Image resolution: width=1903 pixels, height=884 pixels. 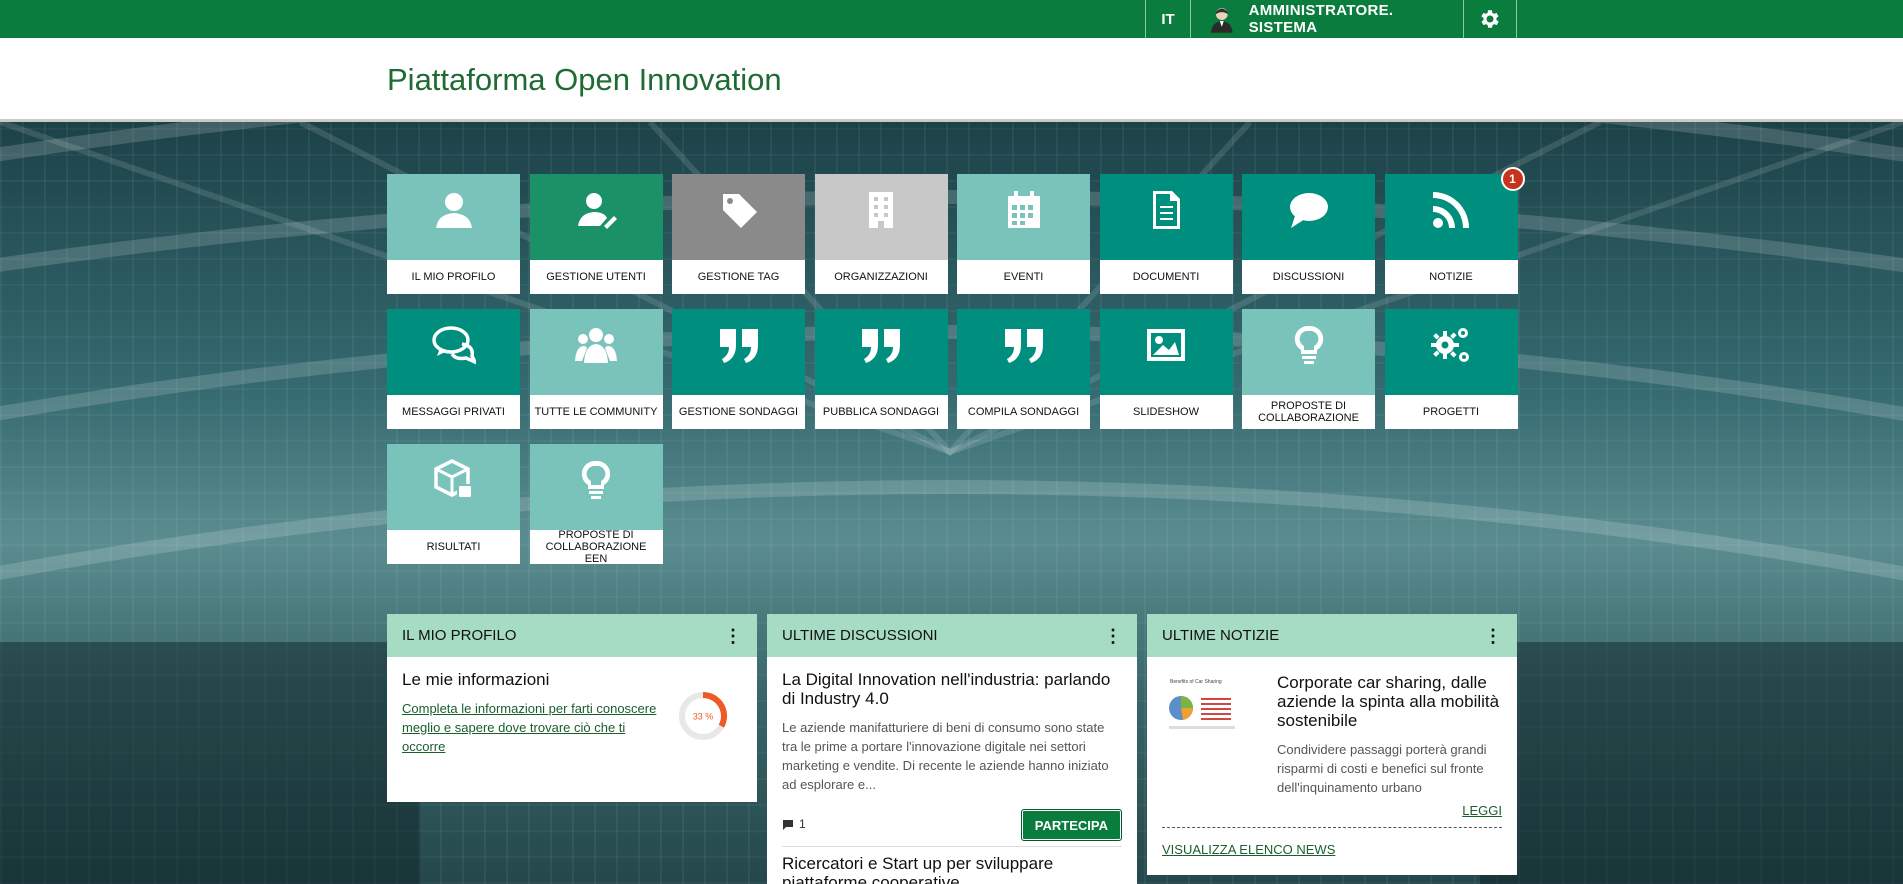 What do you see at coordinates (1308, 412) in the screenshot?
I see `tile-label: PROPOSTE DI COLLABORAZIONE` at bounding box center [1308, 412].